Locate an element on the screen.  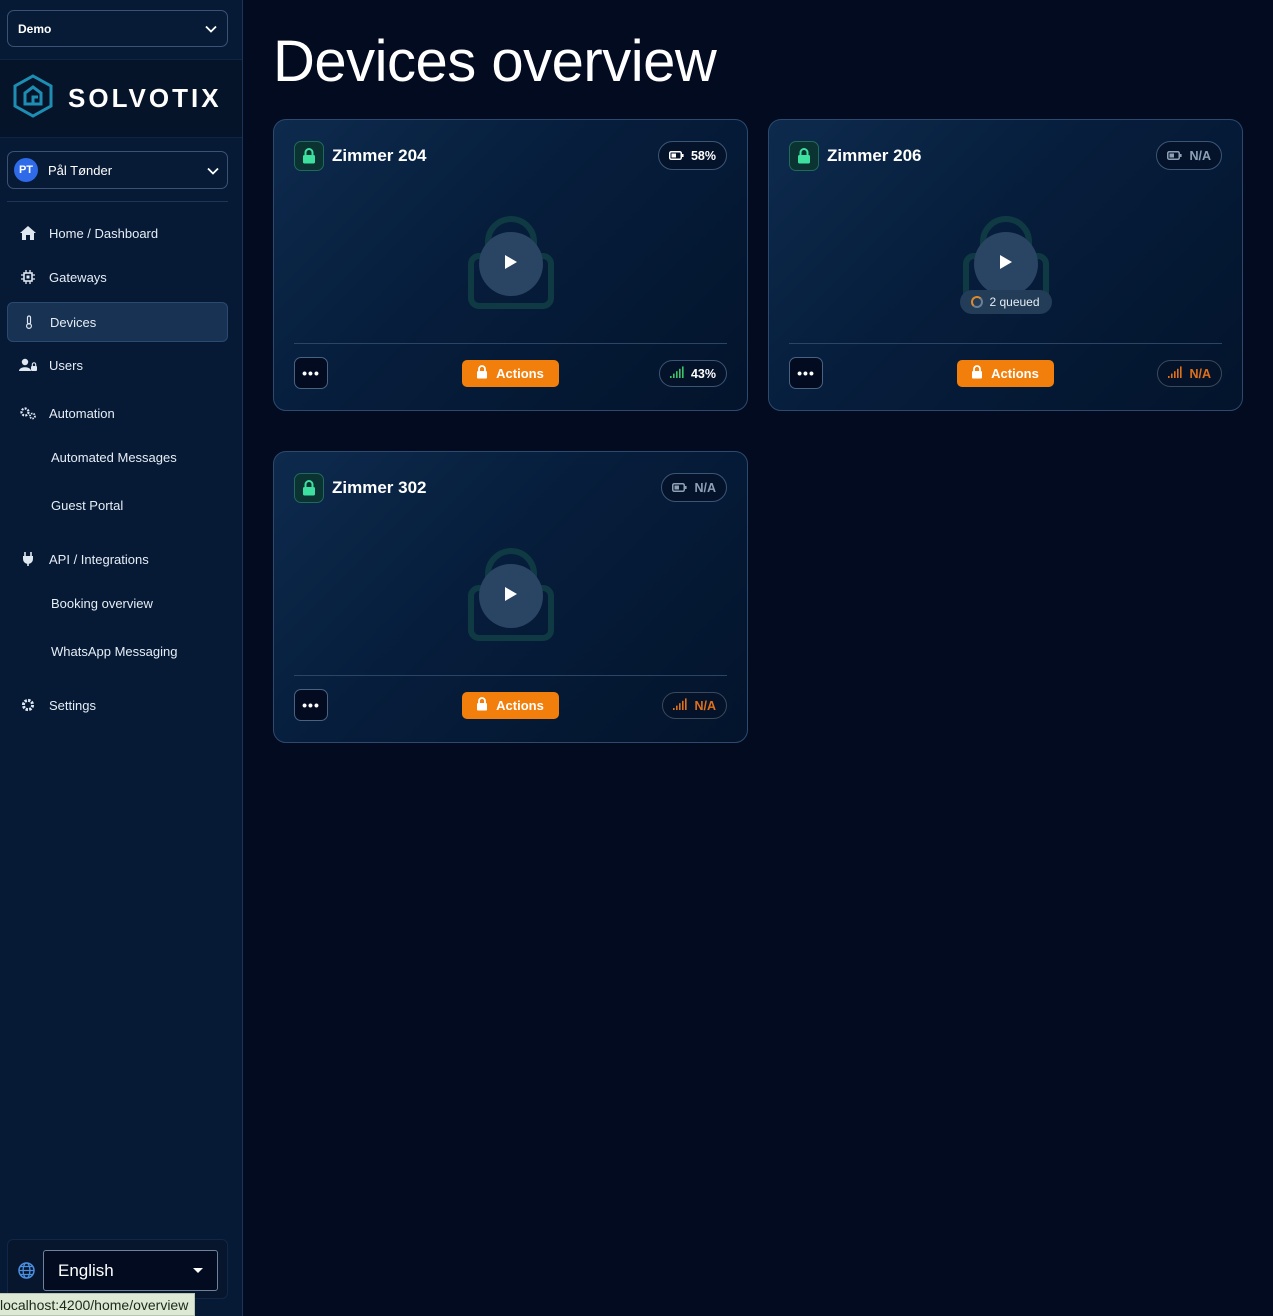
sidebar-item-label: API / Integrations is located at coordinates (99, 559).